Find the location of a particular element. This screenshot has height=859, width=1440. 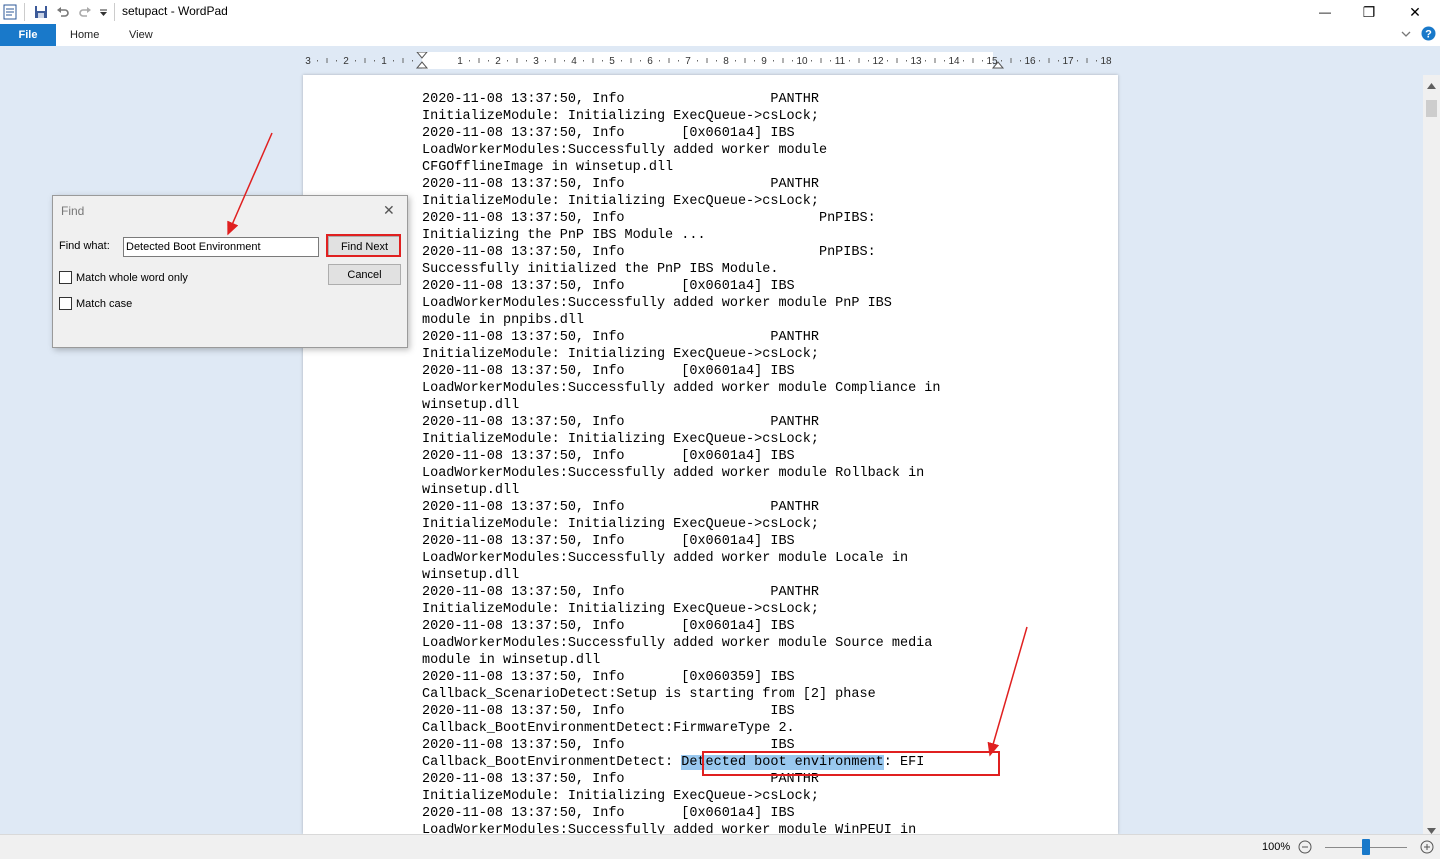

close-icon: ✕ is located at coordinates (389, 210).